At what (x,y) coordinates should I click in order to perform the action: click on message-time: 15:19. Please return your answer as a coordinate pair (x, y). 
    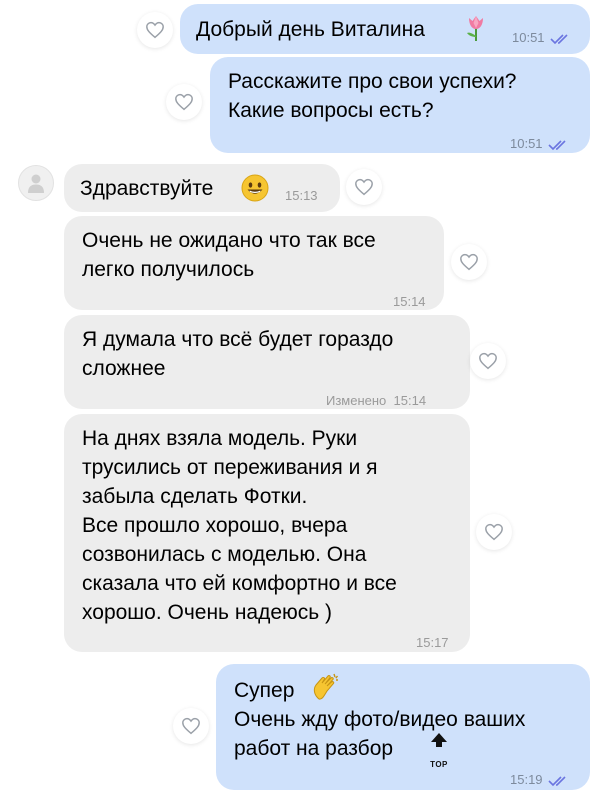
    Looking at the image, I should click on (540, 779).